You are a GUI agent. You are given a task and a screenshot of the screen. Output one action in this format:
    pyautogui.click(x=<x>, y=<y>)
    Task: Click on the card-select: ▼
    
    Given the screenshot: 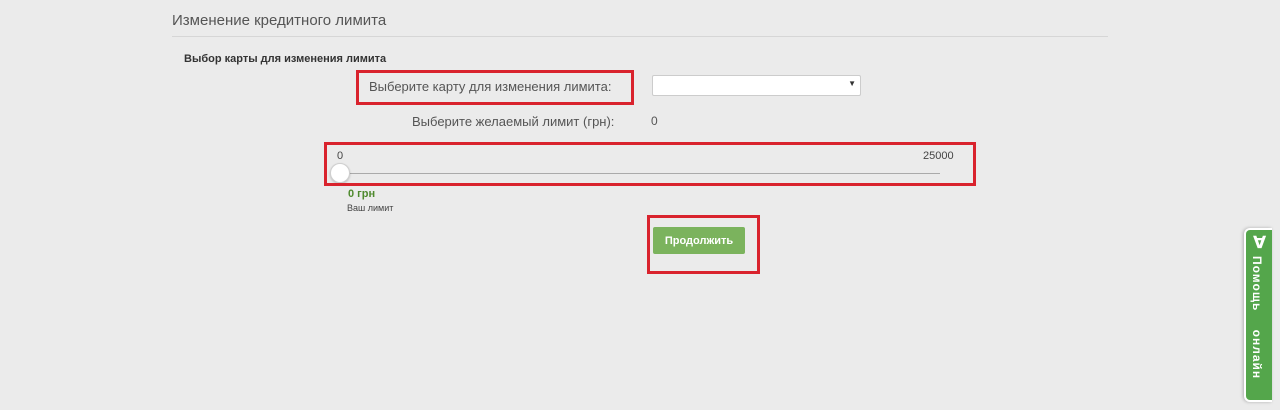 What is the action you would take?
    pyautogui.click(x=756, y=85)
    